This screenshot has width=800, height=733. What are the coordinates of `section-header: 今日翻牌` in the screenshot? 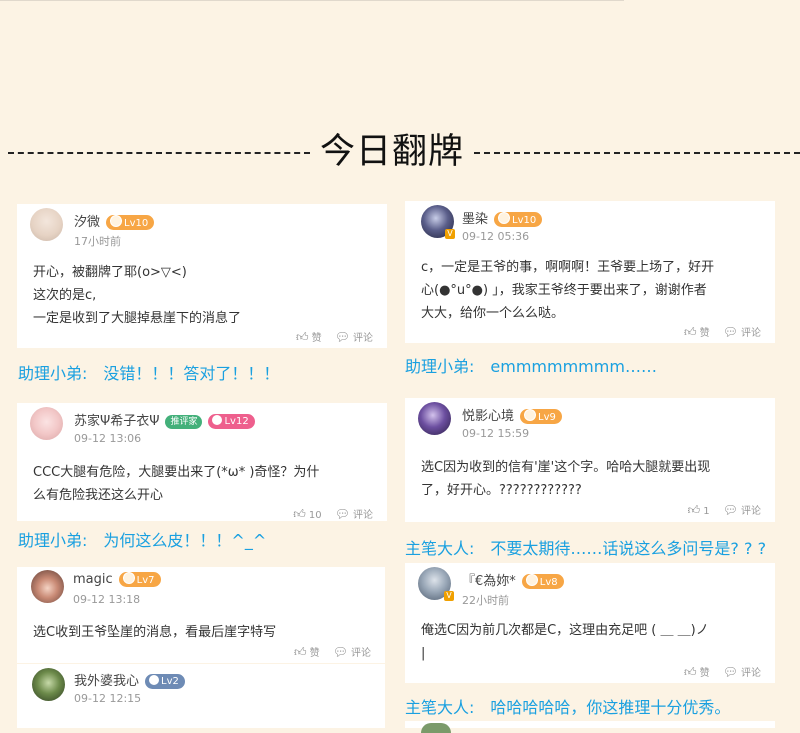 It's located at (400, 152).